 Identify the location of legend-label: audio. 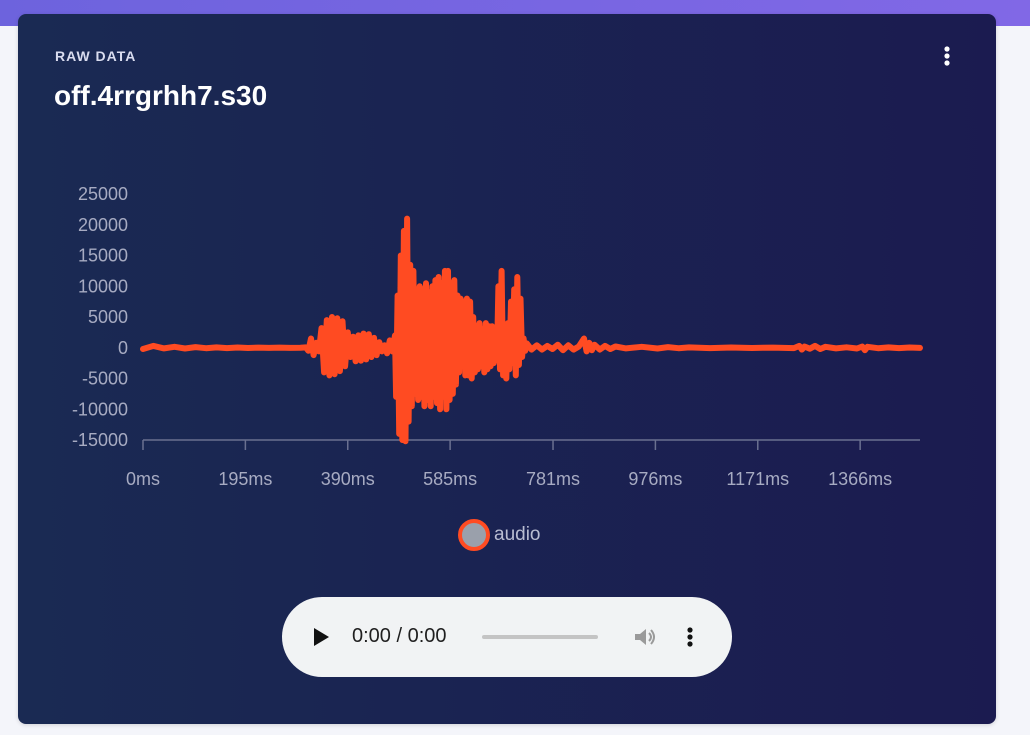
(517, 534).